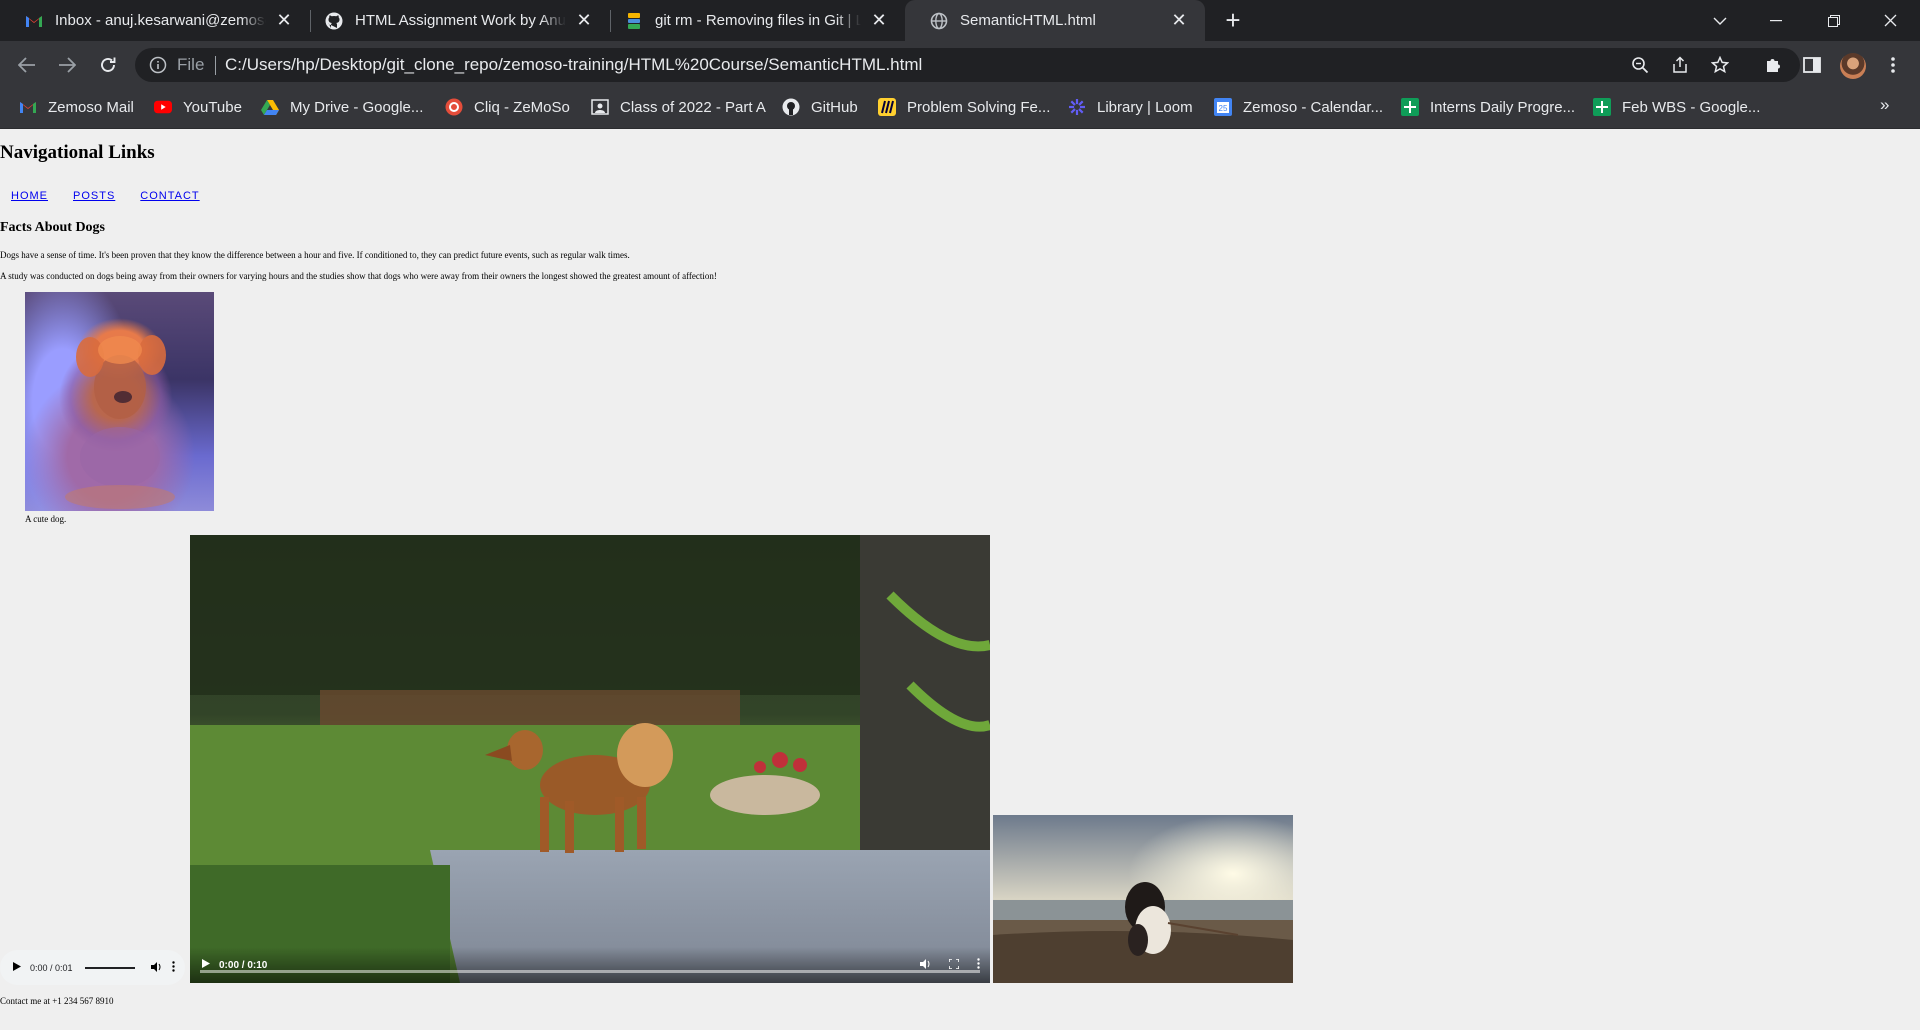 Image resolution: width=1920 pixels, height=1030 pixels. What do you see at coordinates (118, 196) in the screenshot?
I see `nav-links: HOME POSTS CONTACT` at bounding box center [118, 196].